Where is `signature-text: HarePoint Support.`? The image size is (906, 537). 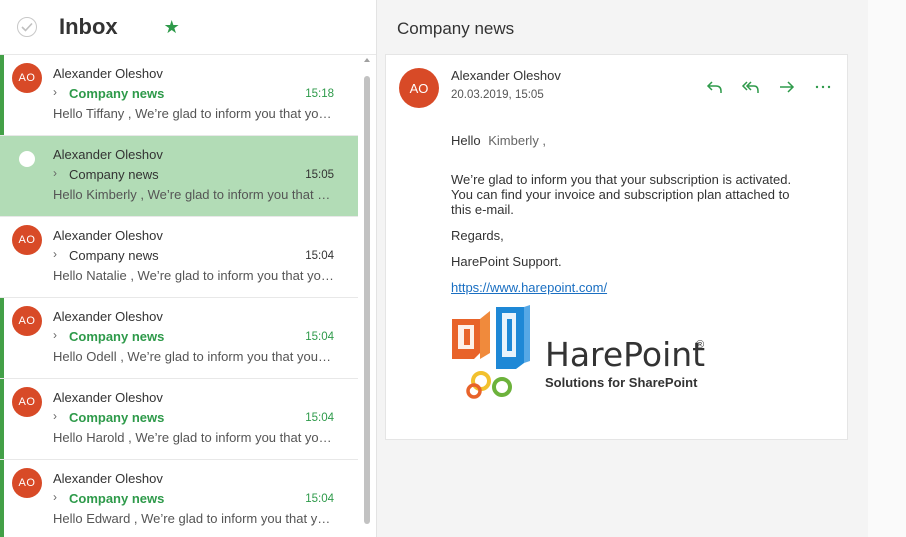
signature-text: HarePoint Support. is located at coordinates (506, 261).